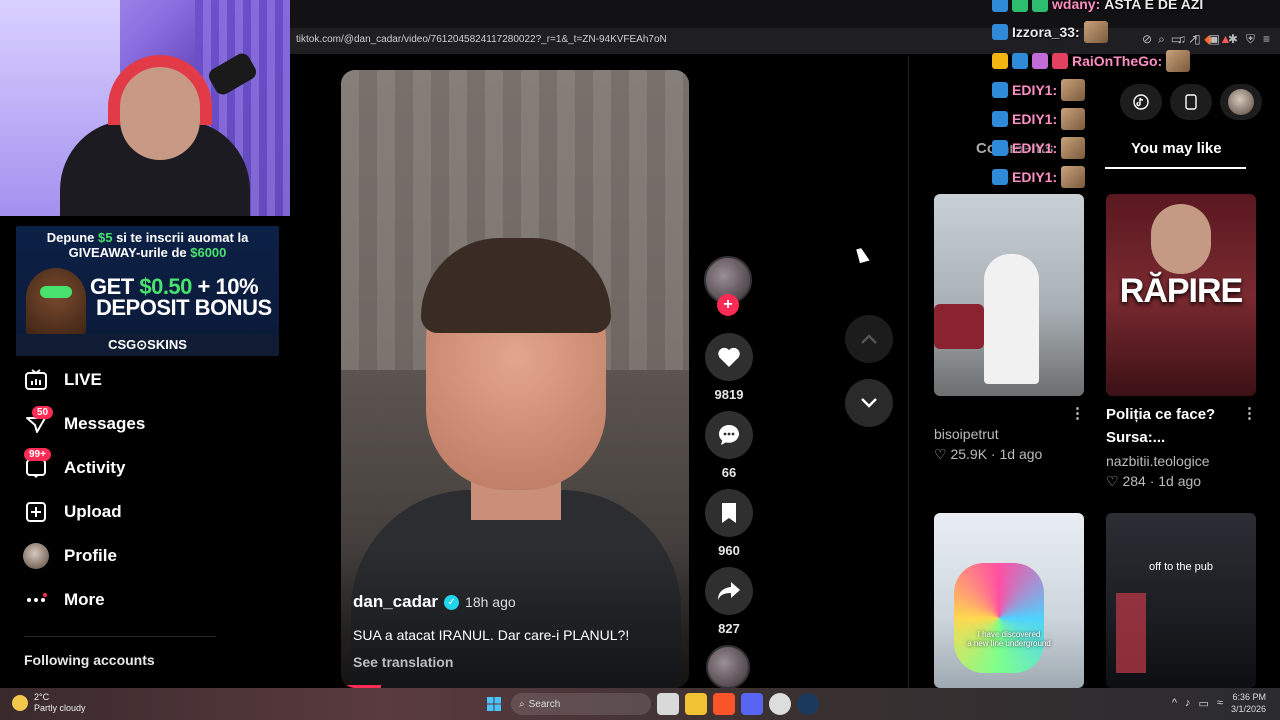 The height and width of the screenshot is (720, 1280). Describe the element at coordinates (544, 704) in the screenshot. I see `search-label: Search` at that location.